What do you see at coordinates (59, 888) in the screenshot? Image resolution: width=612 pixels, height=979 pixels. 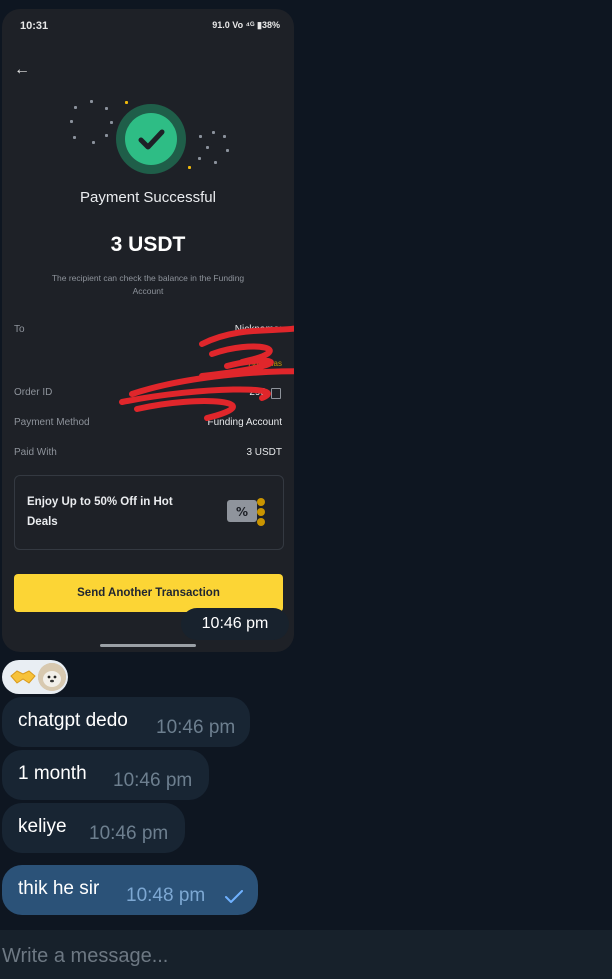 I see `message-text: thik he sir` at bounding box center [59, 888].